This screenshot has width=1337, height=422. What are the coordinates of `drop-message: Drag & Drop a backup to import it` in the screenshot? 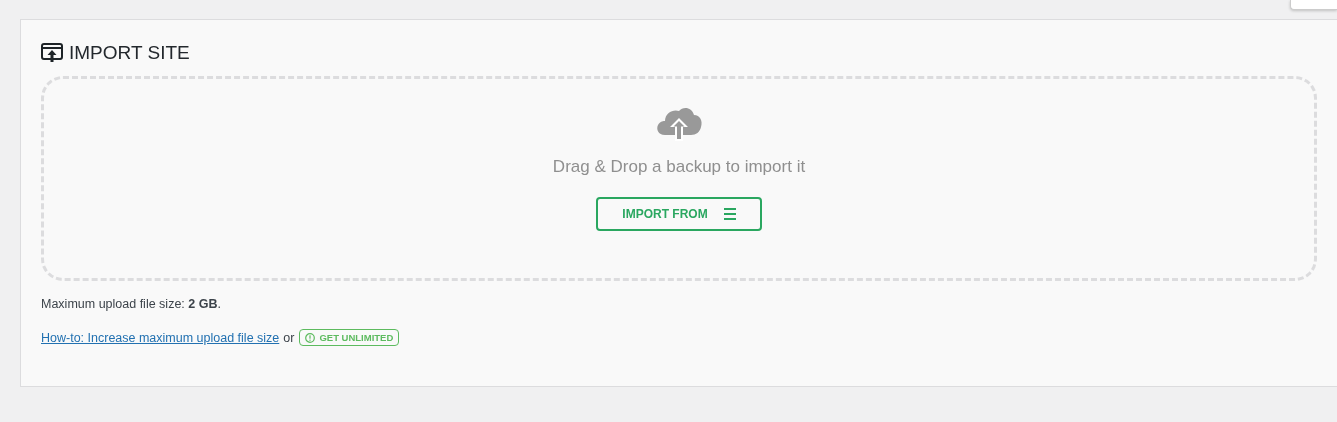 It's located at (679, 167).